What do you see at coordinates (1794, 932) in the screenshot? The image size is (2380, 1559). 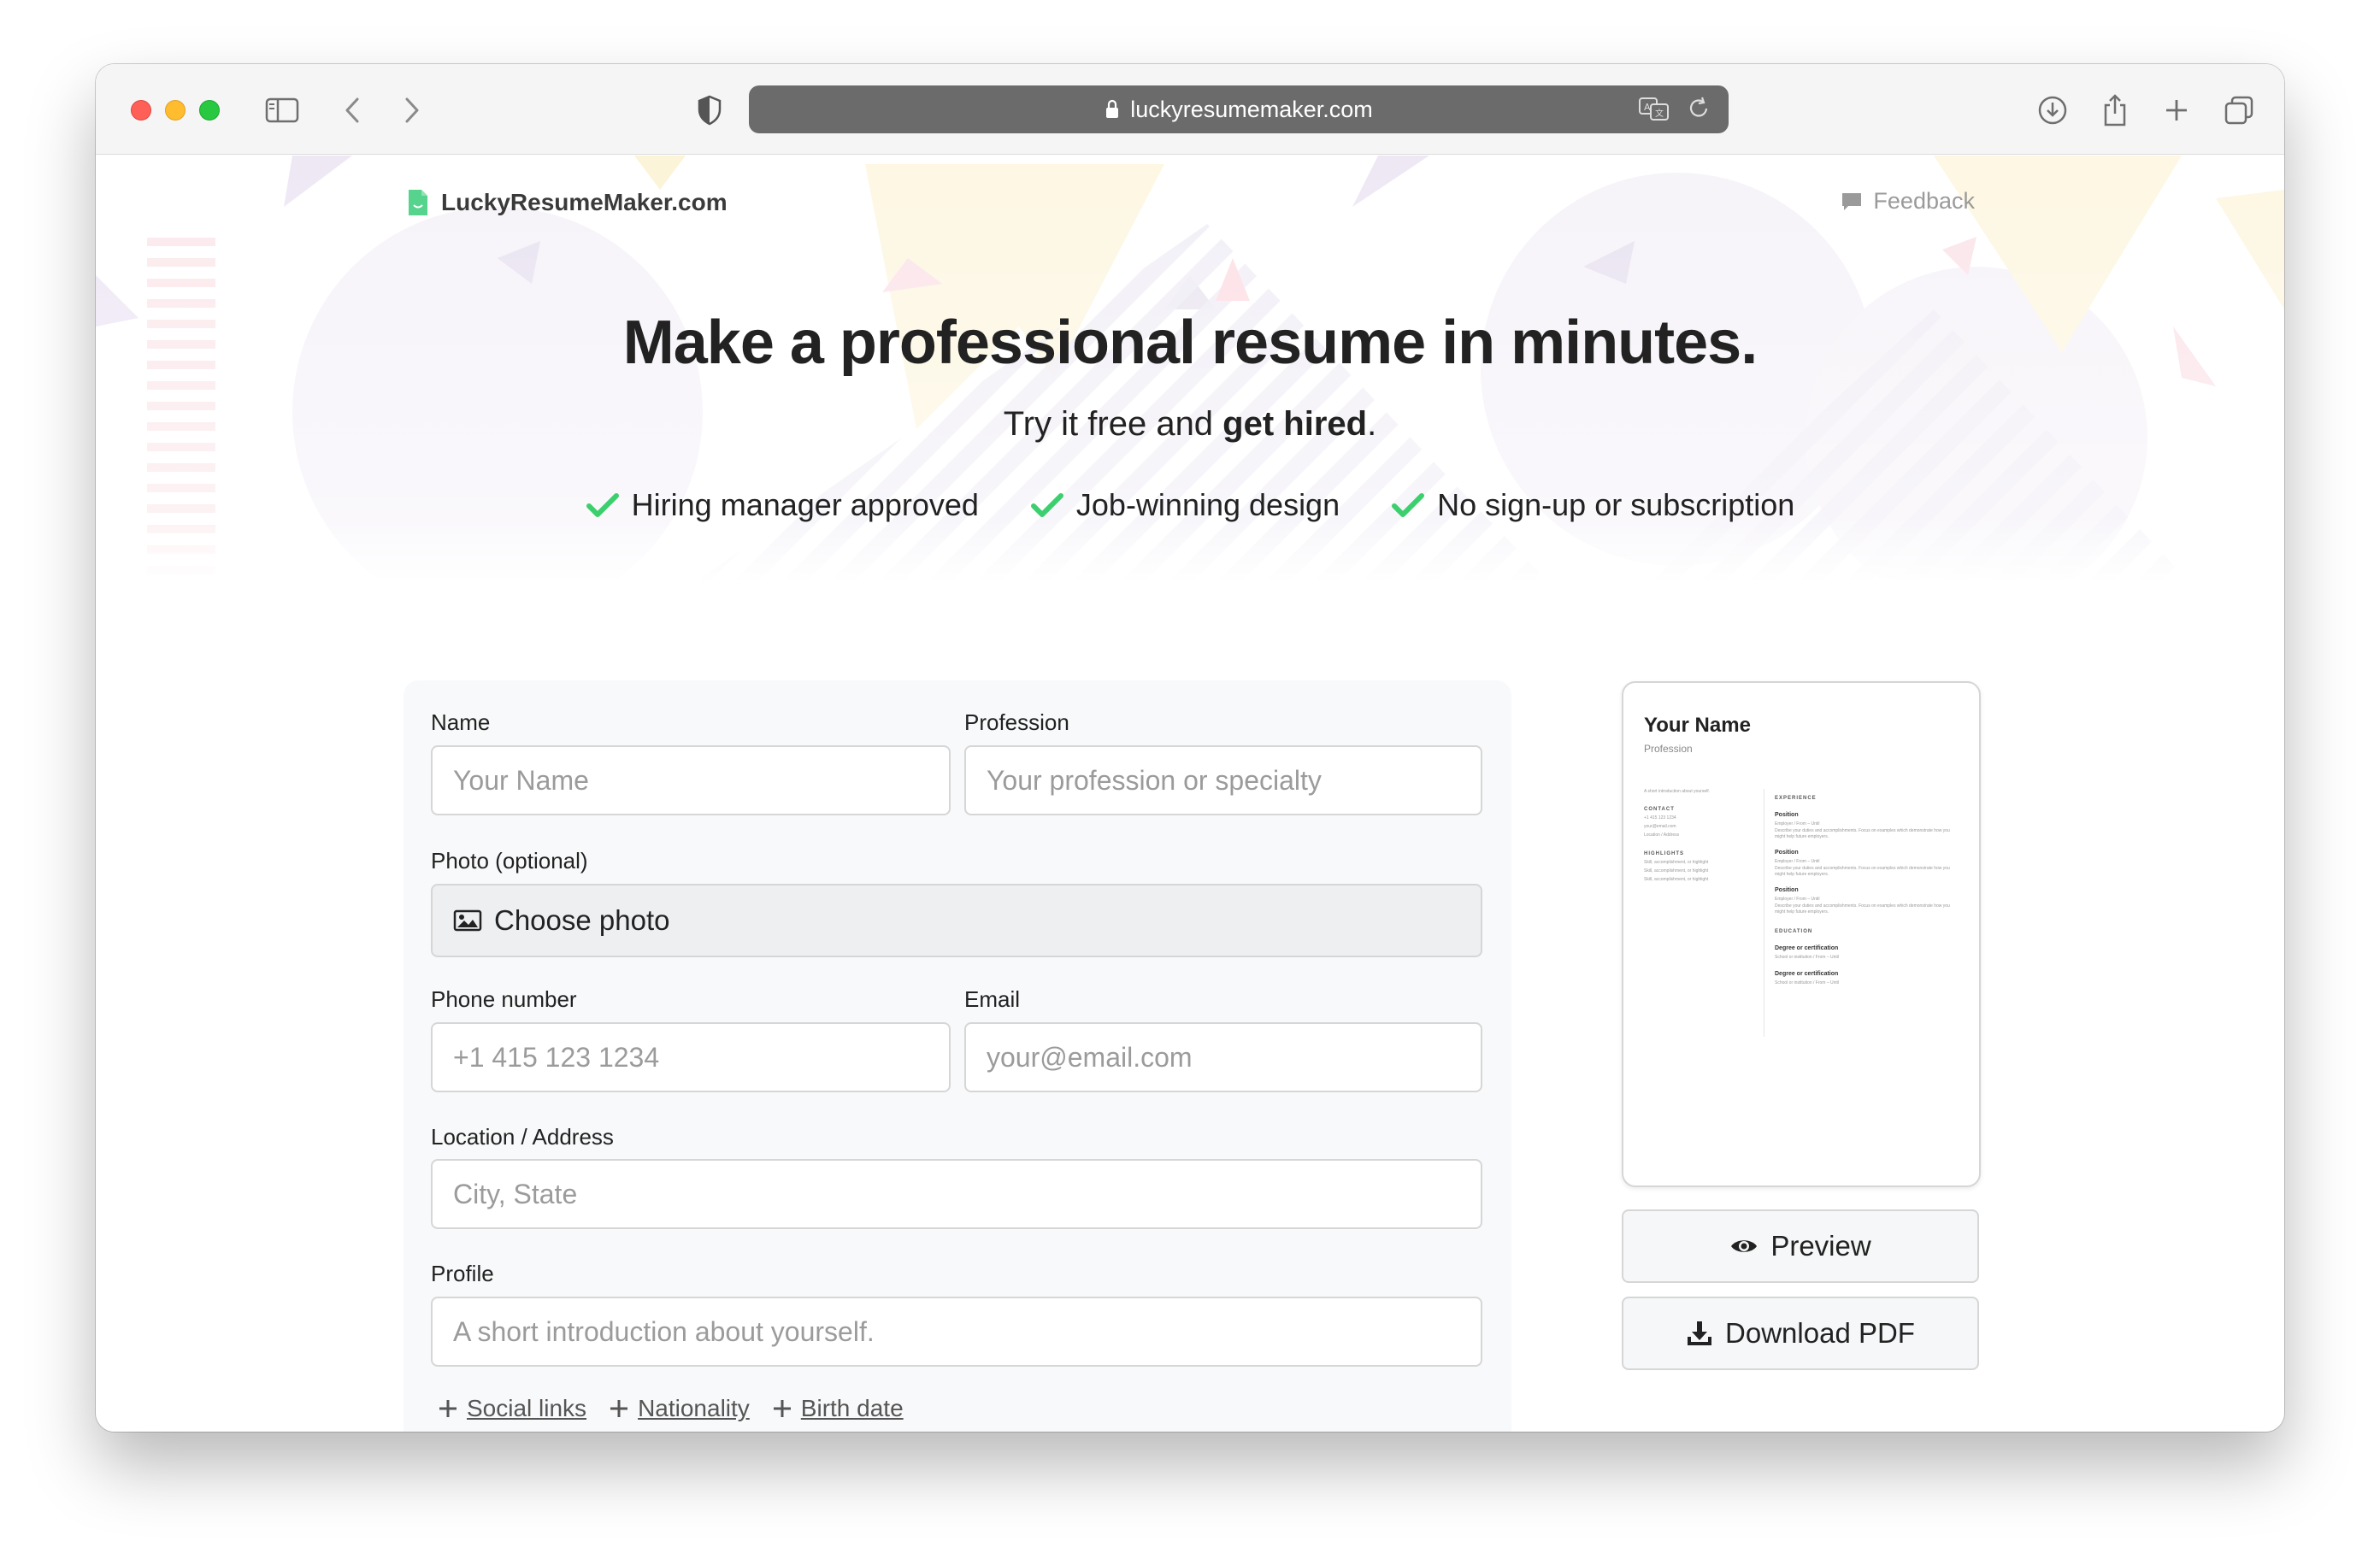 I see `preview-education-heading: EDUCATION` at bounding box center [1794, 932].